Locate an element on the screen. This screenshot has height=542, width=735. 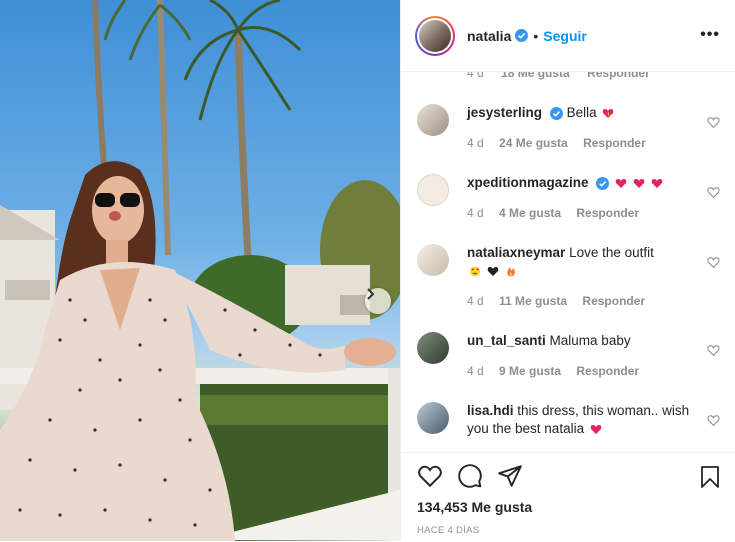
clipped-comment-meta: 4 d 18 Me gusta Responder is located at coordinates (558, 76).